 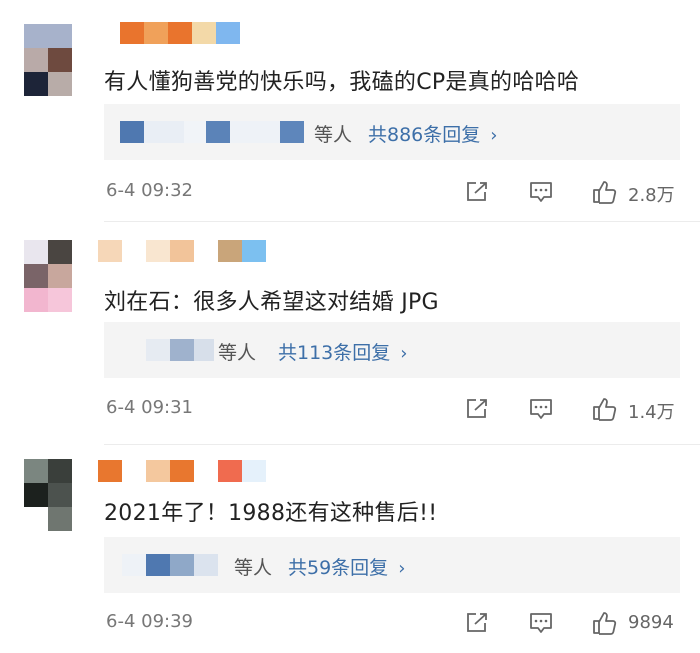 What do you see at coordinates (271, 302) in the screenshot?
I see `comment-text: 刘在石：很多人希望这对结婚 JPG` at bounding box center [271, 302].